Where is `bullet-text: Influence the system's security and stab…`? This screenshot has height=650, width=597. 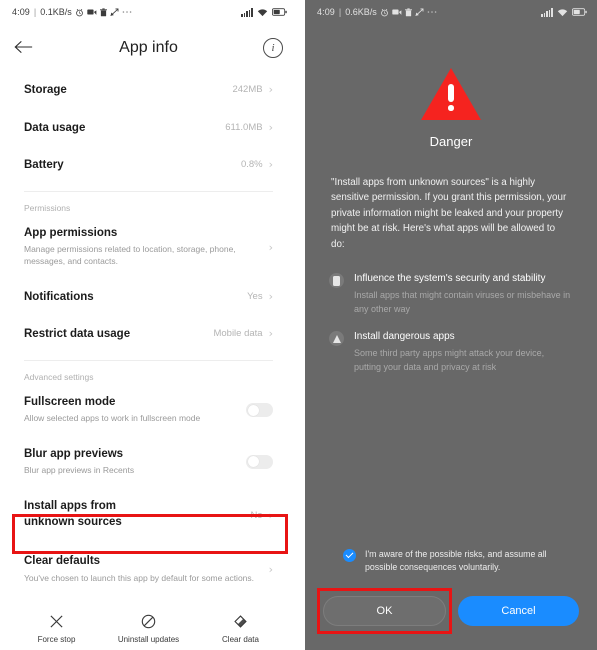 bullet-text: Influence the system's security and stab… is located at coordinates (463, 294).